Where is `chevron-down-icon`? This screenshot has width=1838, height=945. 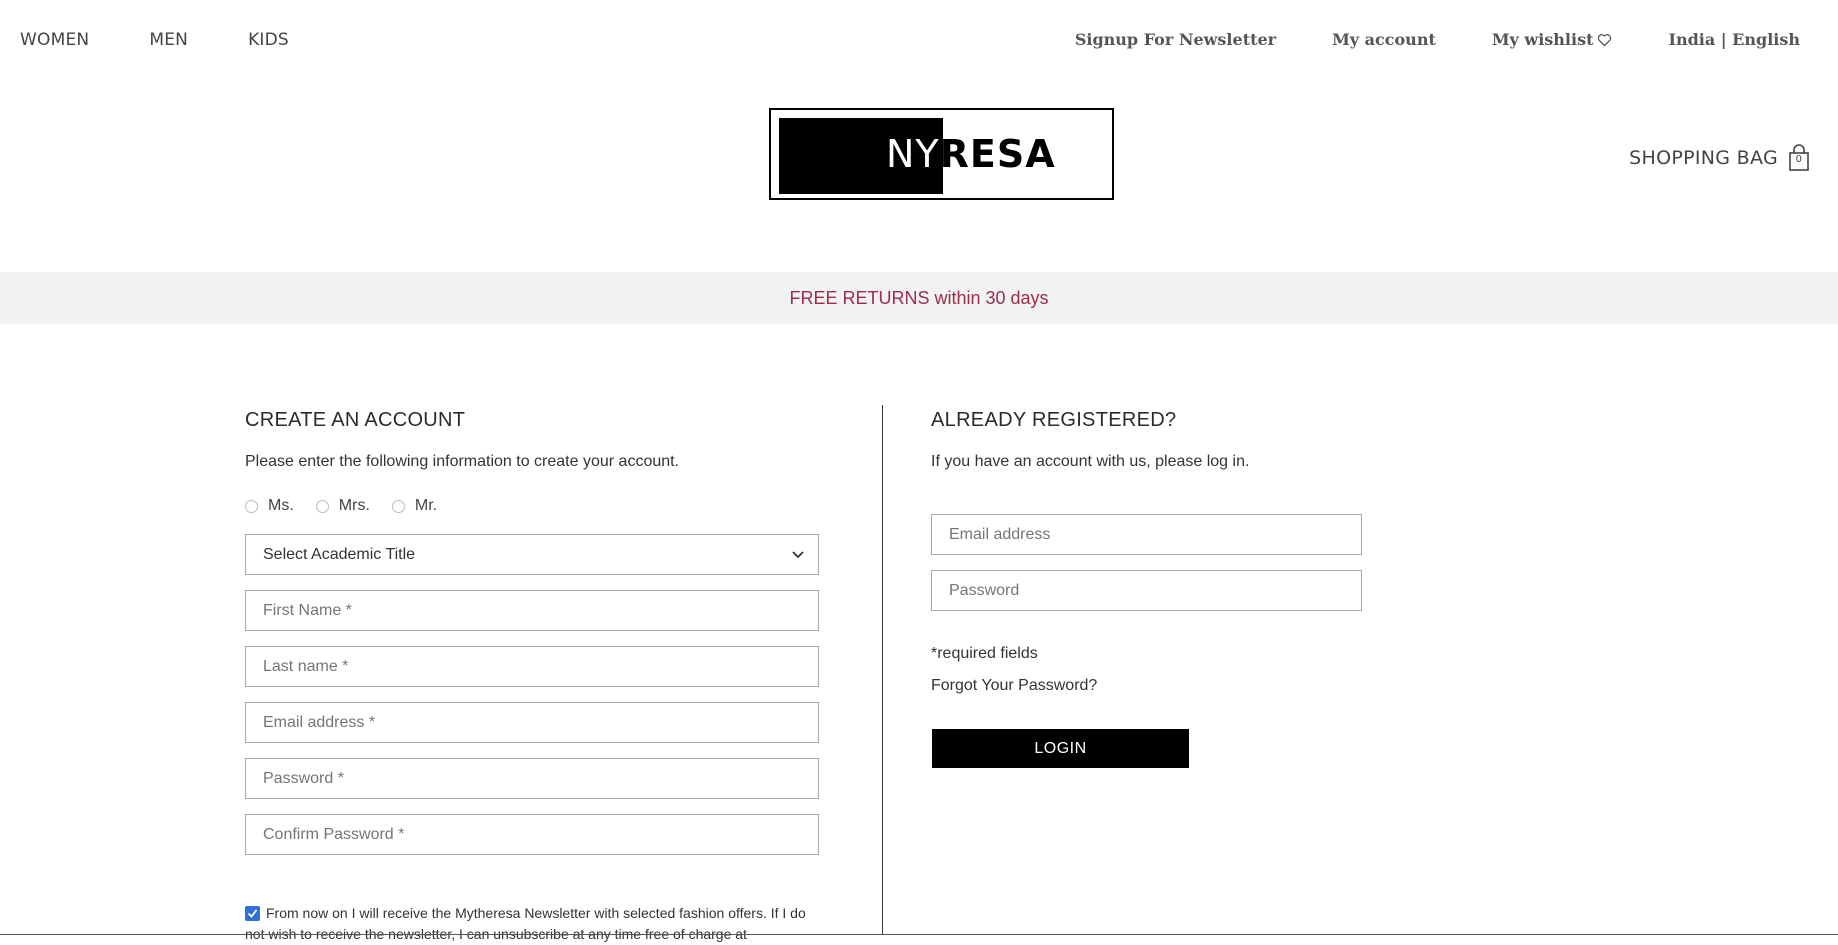 chevron-down-icon is located at coordinates (798, 554).